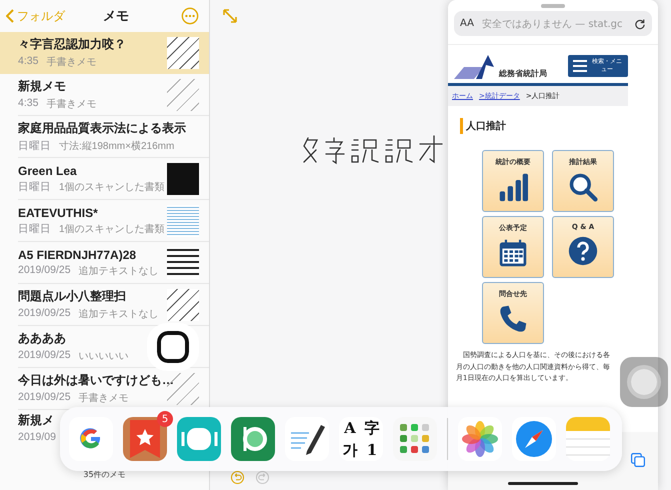  I want to click on reload-icon, so click(640, 24).